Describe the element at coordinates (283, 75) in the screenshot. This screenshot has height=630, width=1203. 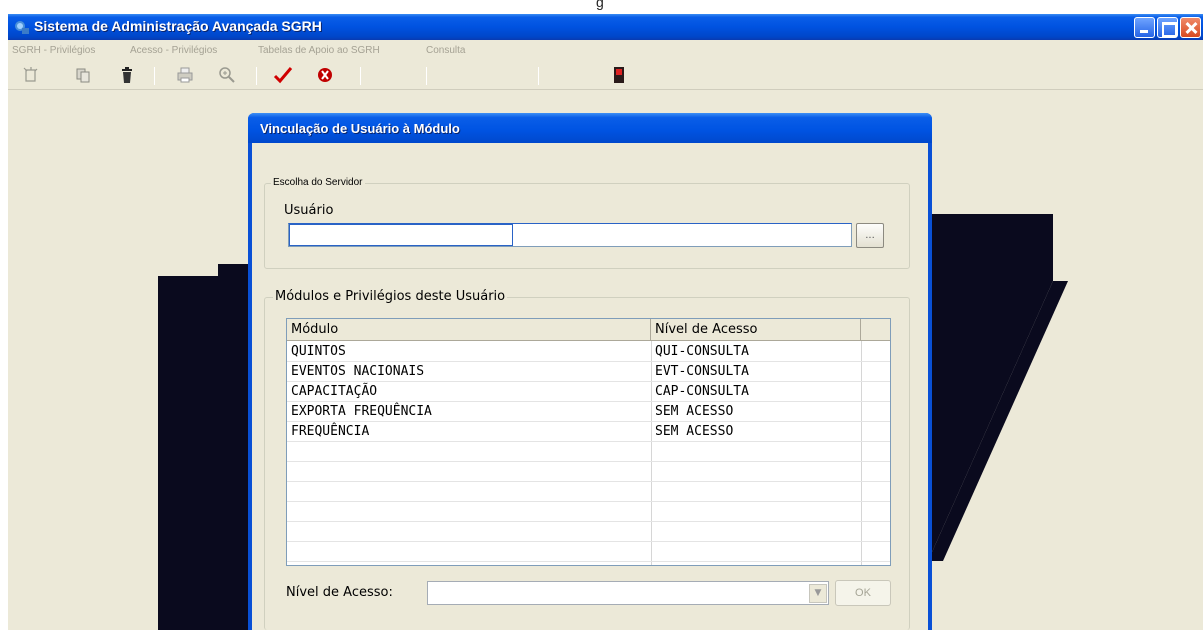
I see `check-icon` at that location.